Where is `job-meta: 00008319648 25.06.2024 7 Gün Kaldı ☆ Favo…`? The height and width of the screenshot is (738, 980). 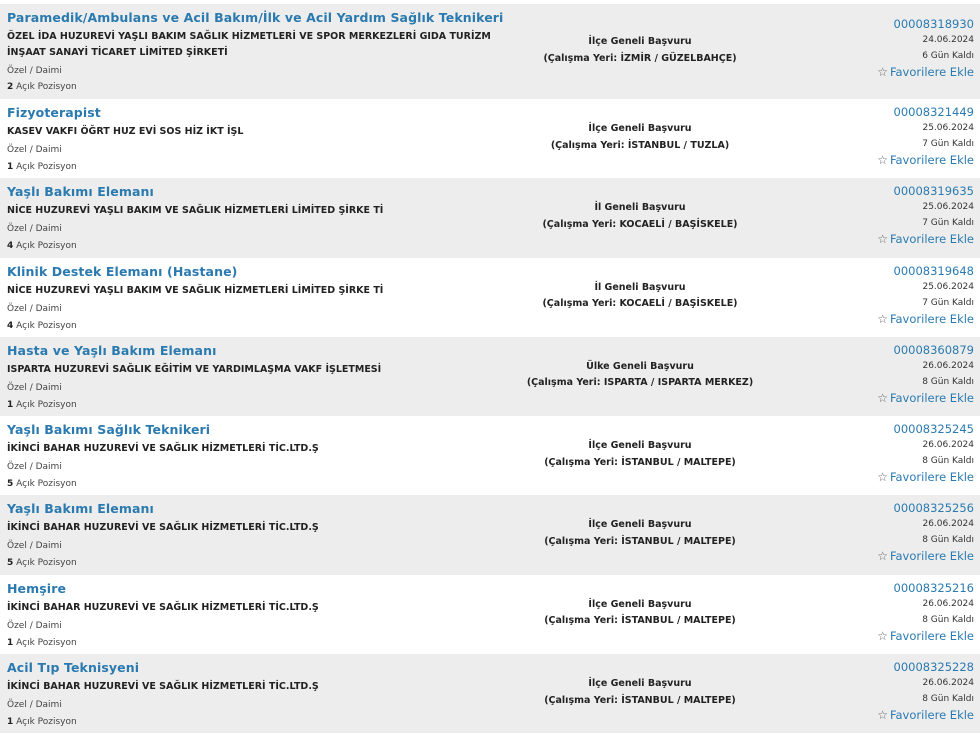 job-meta: 00008319648 25.06.2024 7 Gün Kaldı ☆ Favo… is located at coordinates (925, 295).